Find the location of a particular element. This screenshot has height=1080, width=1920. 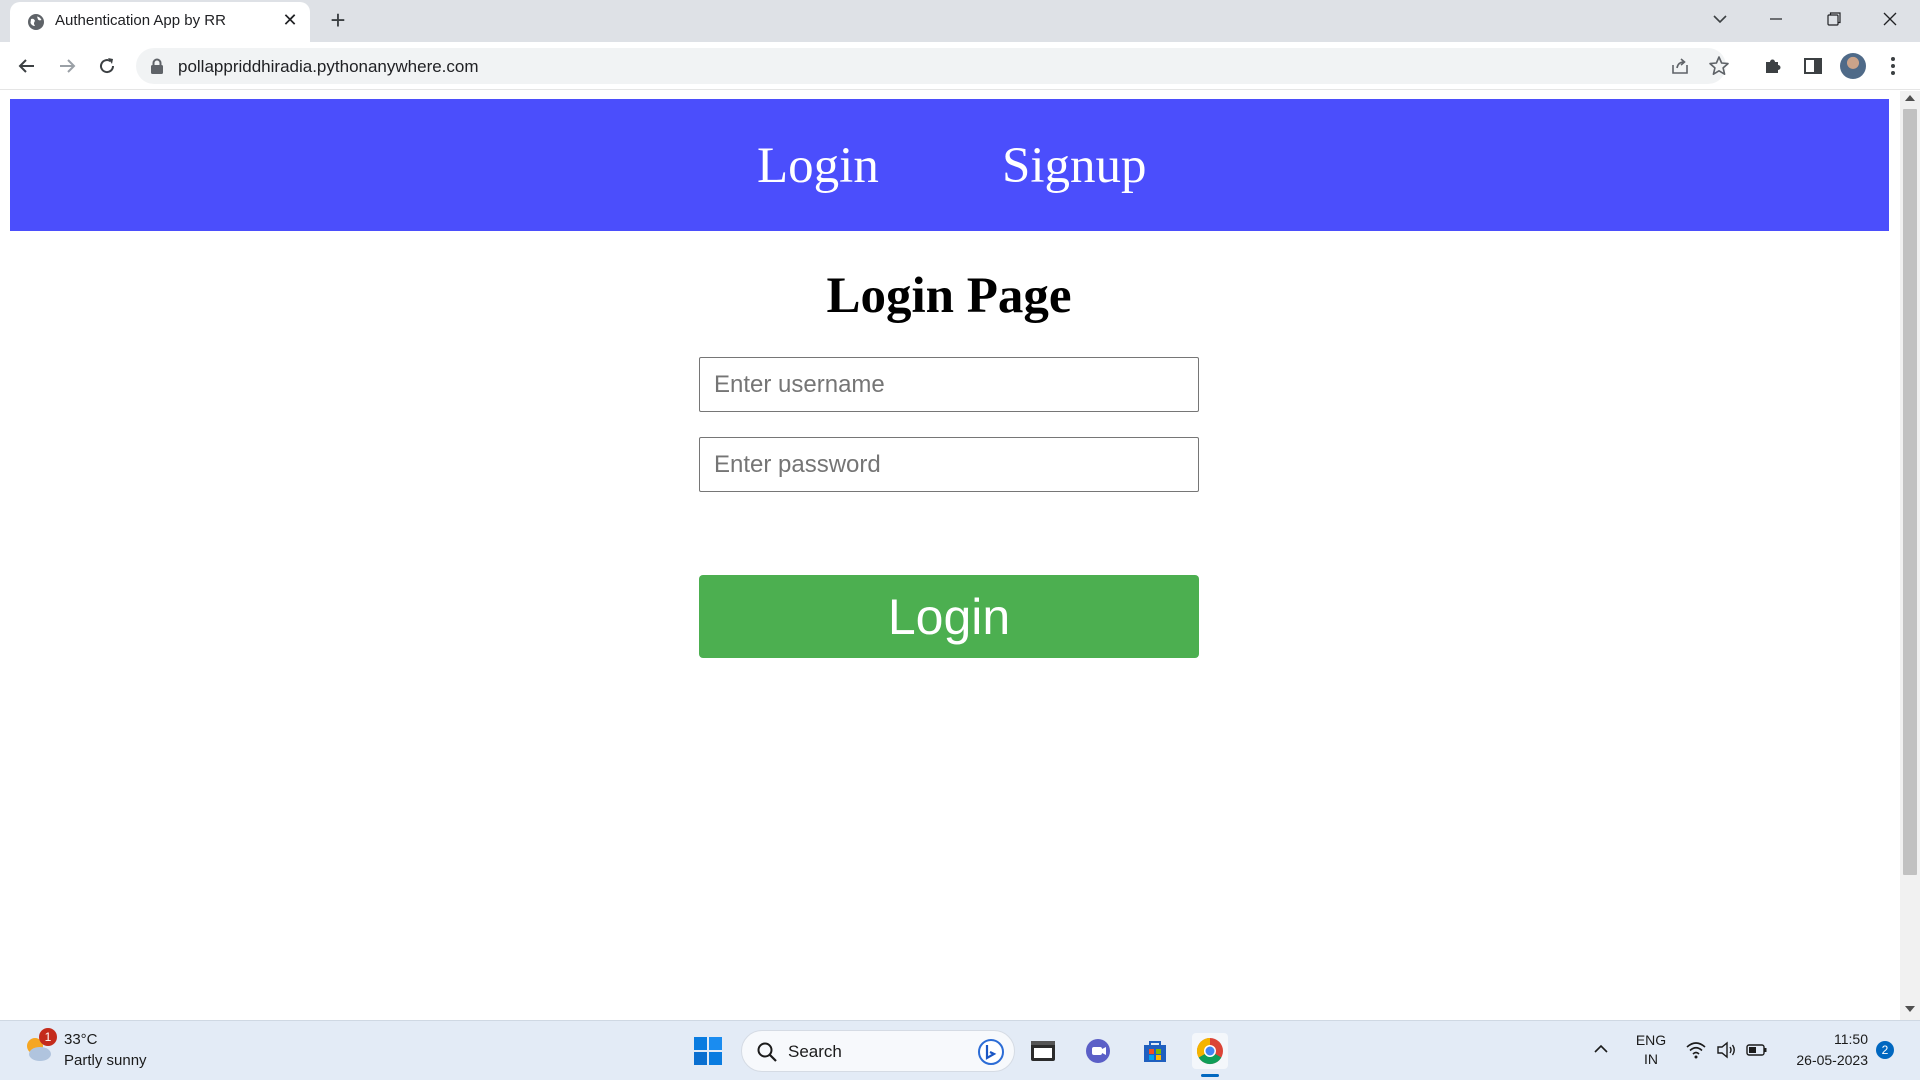

bookmark-star-icon is located at coordinates (1719, 66).